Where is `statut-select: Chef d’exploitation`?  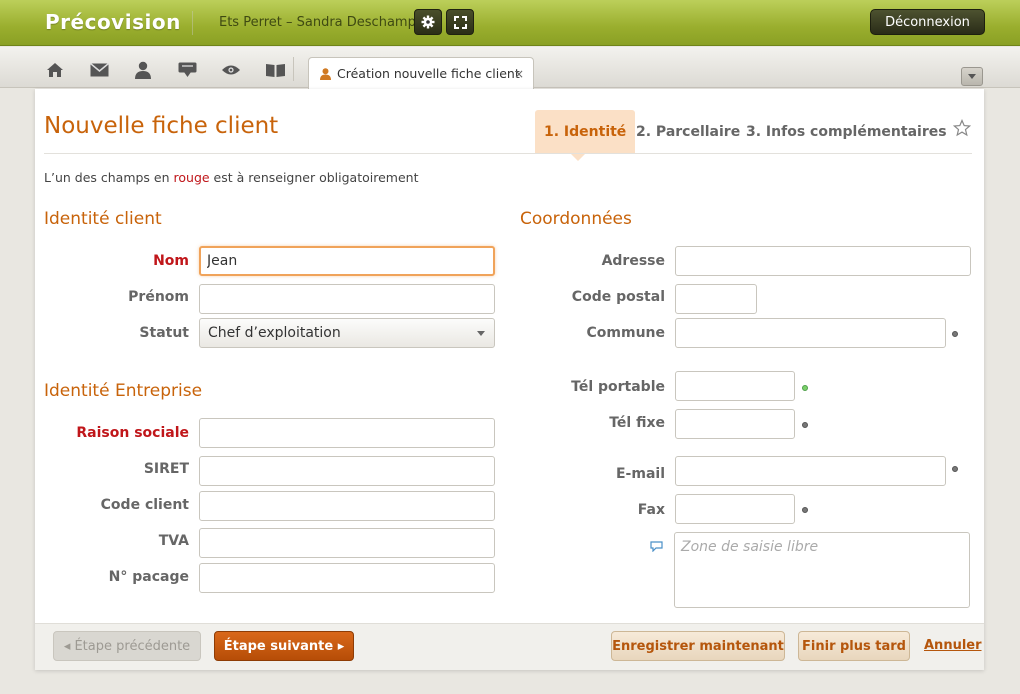 statut-select: Chef d’exploitation is located at coordinates (347, 333).